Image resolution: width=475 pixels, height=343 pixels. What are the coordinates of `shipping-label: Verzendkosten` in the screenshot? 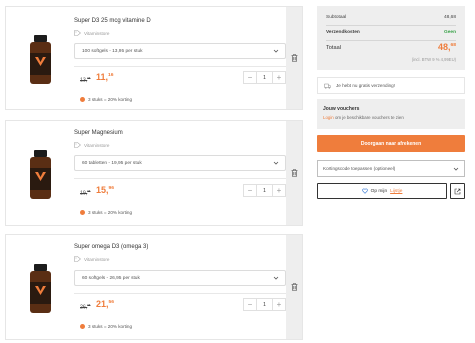 It's located at (343, 32).